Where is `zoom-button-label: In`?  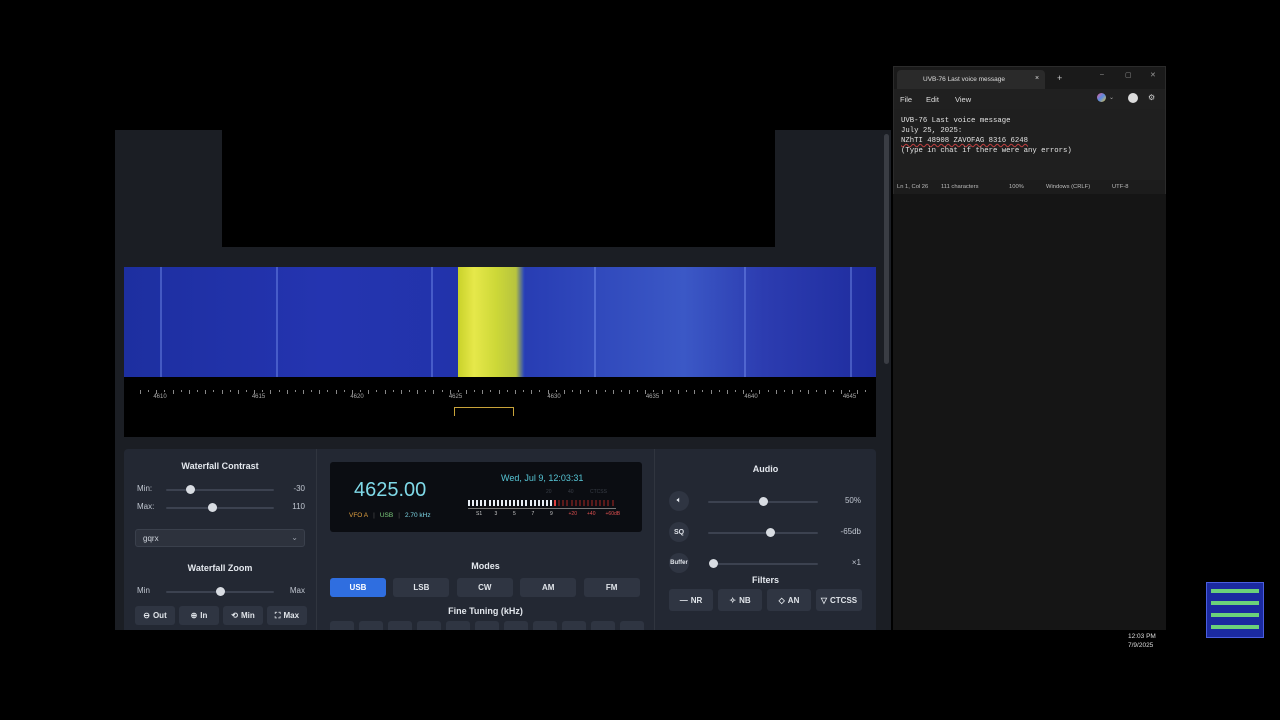
zoom-button-label: In is located at coordinates (204, 615).